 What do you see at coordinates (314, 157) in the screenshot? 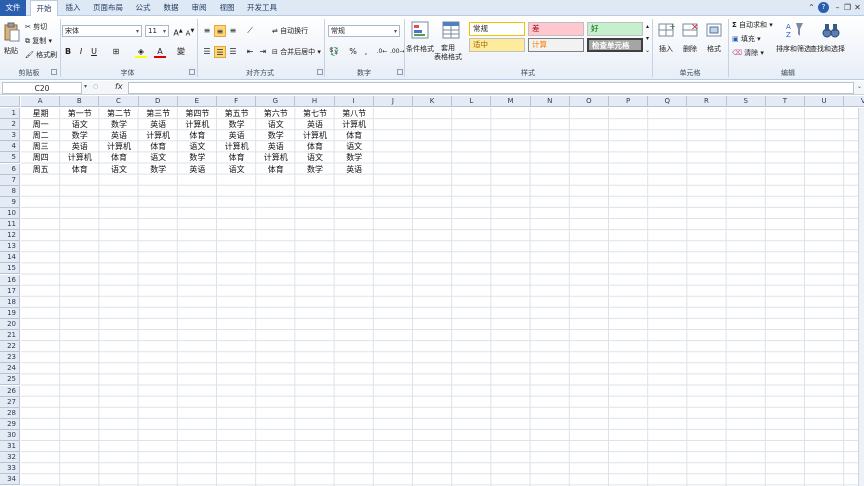
I see `cell-H5: 语文` at bounding box center [314, 157].